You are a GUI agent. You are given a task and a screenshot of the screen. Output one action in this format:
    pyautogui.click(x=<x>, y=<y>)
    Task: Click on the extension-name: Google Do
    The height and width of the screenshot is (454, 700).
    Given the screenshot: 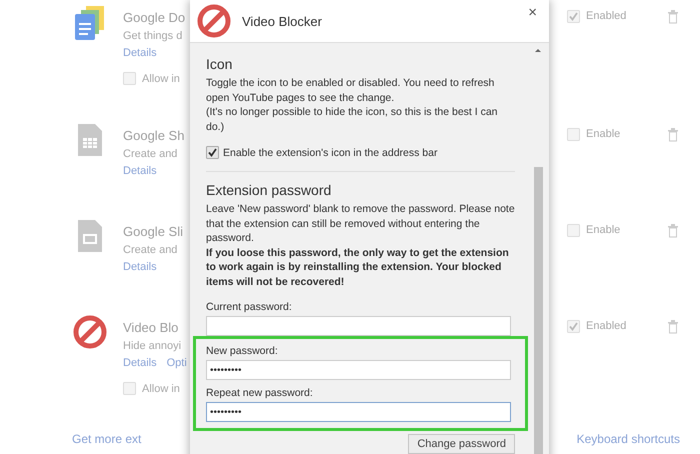 What is the action you would take?
    pyautogui.click(x=154, y=17)
    